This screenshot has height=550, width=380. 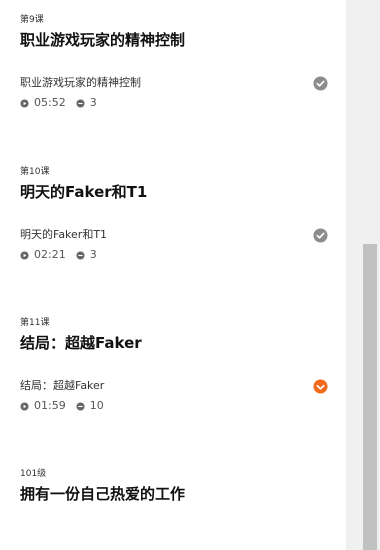 I want to click on lesson-number: 101级, so click(x=33, y=474).